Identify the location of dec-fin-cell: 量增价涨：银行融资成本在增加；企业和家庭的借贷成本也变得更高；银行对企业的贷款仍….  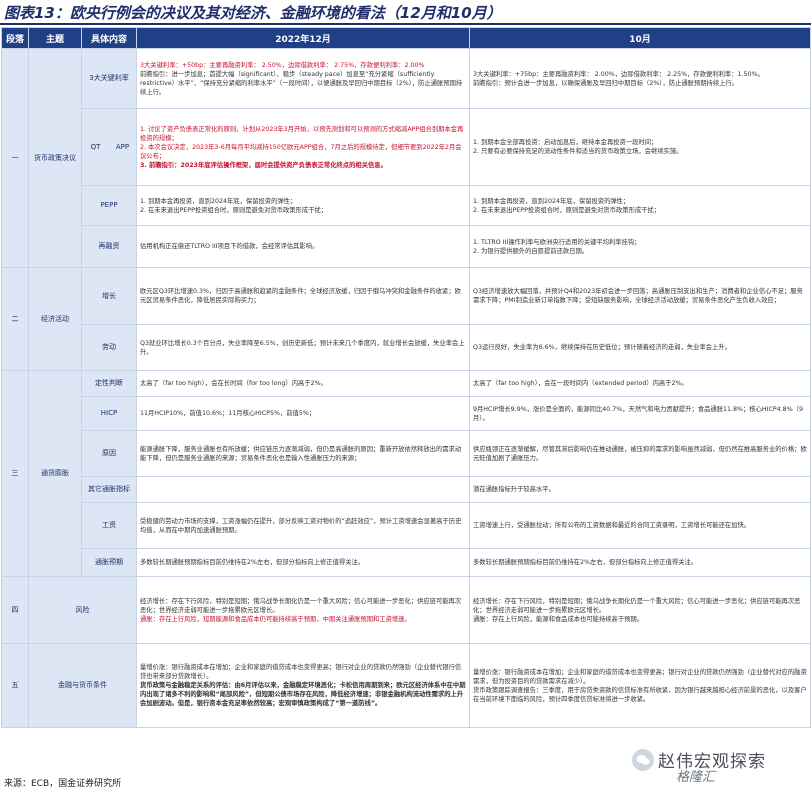
(303, 685).